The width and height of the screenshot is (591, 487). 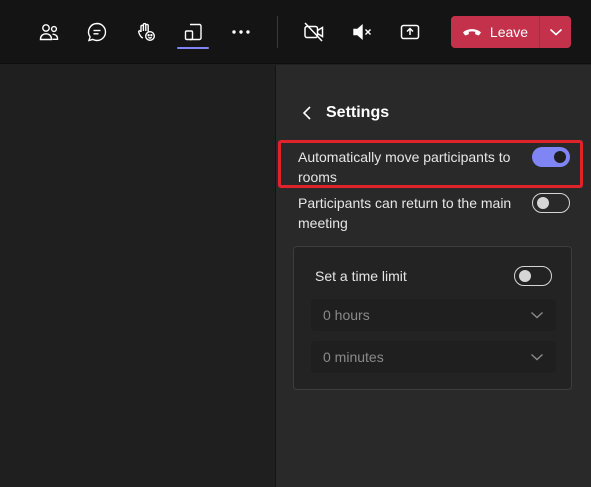 I want to click on auto-move-setting: Automatically move participants to rooms, so click(x=434, y=167).